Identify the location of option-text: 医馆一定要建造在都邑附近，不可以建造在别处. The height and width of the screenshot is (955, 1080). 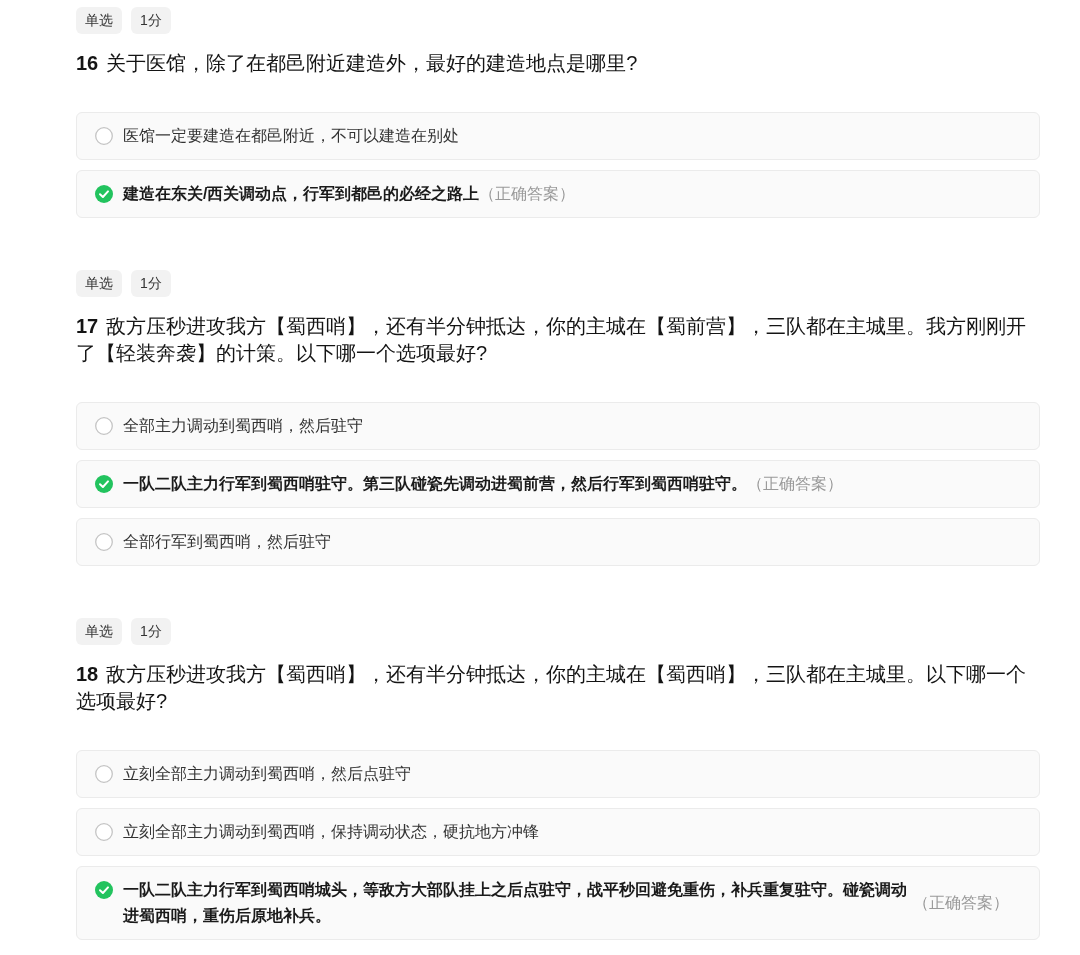
(291, 136).